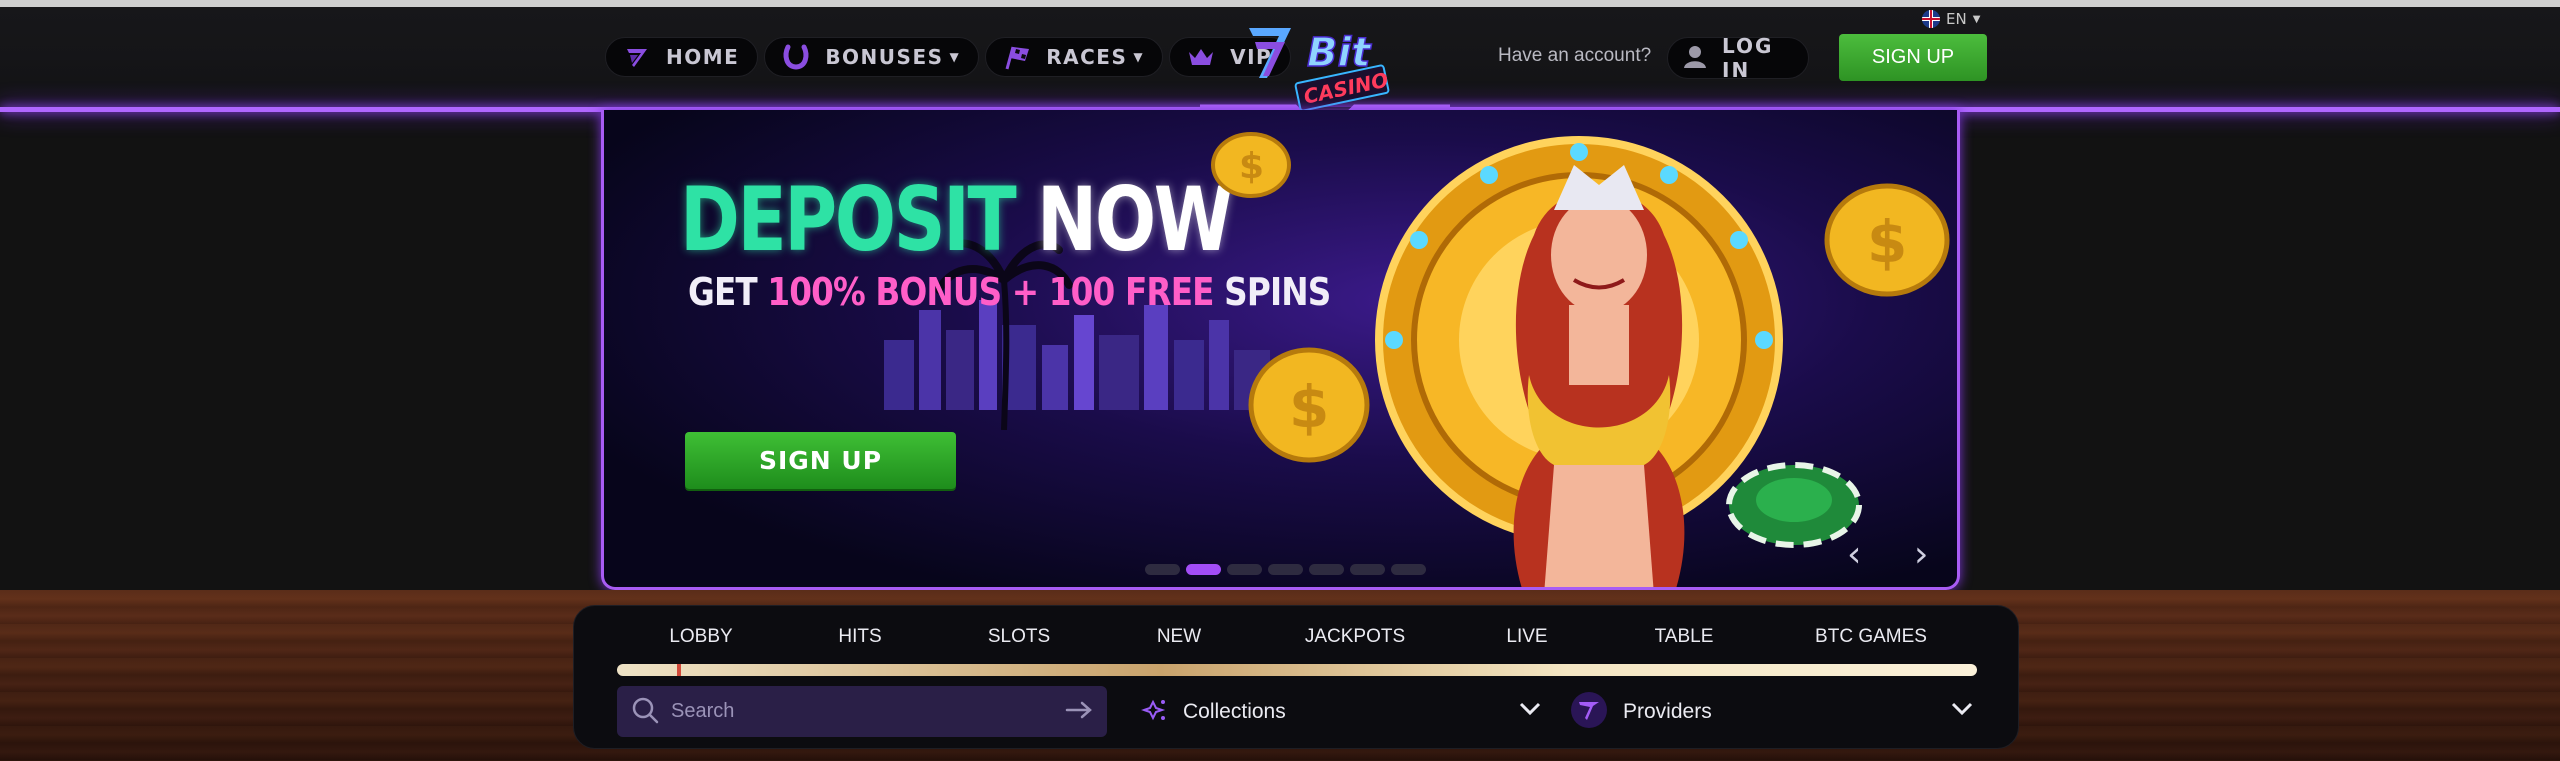 This screenshot has width=2560, height=761. Describe the element at coordinates (859, 637) in the screenshot. I see `tab-hits: HITS` at that location.